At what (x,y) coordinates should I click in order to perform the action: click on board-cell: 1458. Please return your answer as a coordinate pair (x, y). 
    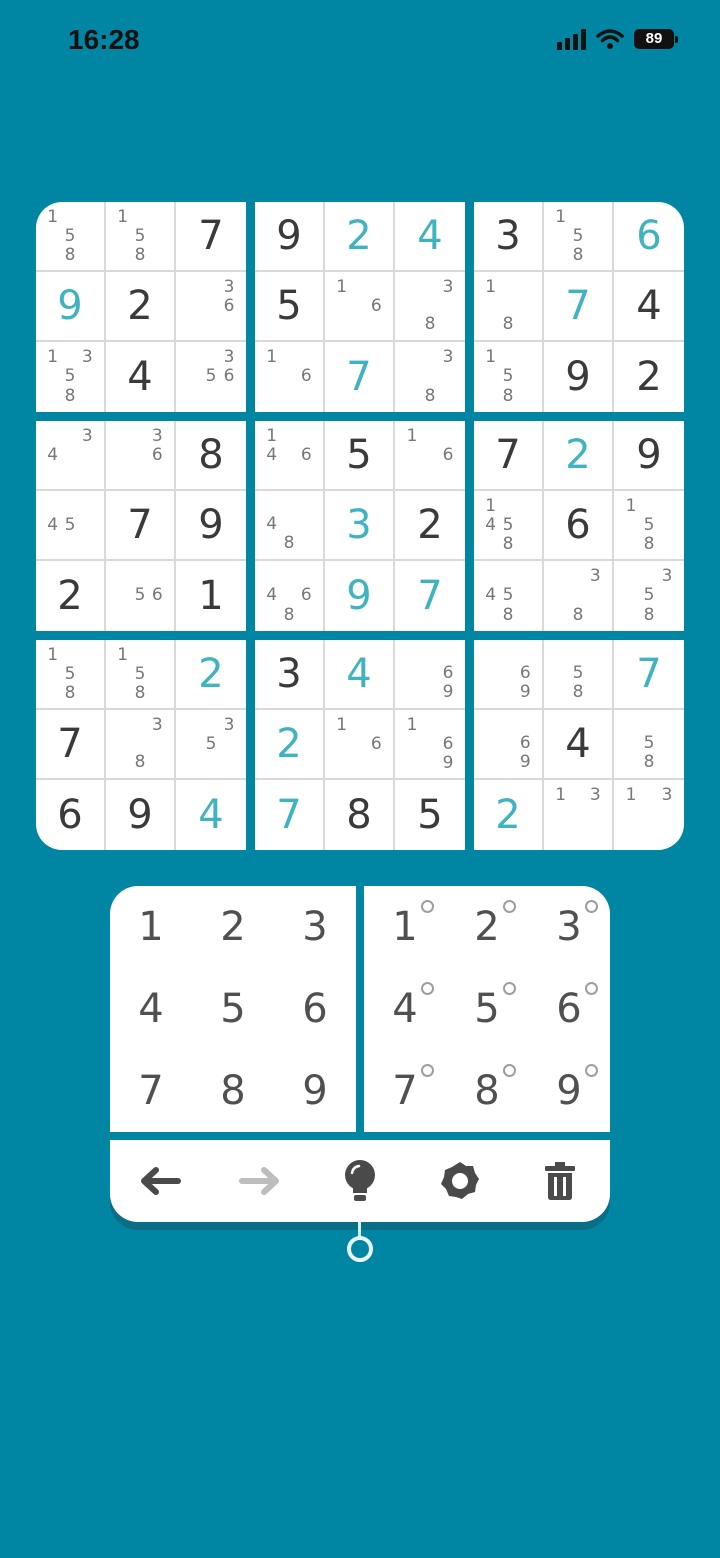
    Looking at the image, I should click on (509, 526).